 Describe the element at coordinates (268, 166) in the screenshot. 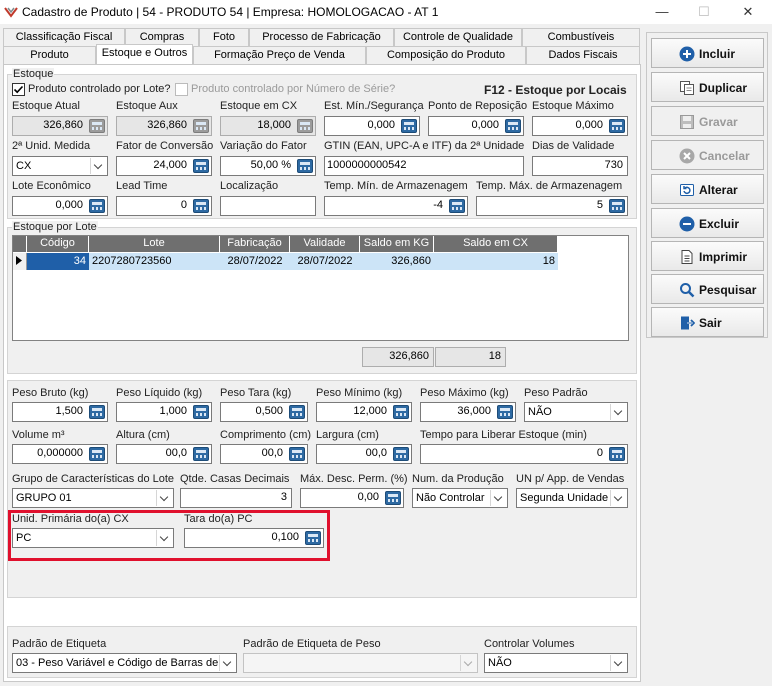

I see `variacao-fator-field: 50,00 %` at that location.